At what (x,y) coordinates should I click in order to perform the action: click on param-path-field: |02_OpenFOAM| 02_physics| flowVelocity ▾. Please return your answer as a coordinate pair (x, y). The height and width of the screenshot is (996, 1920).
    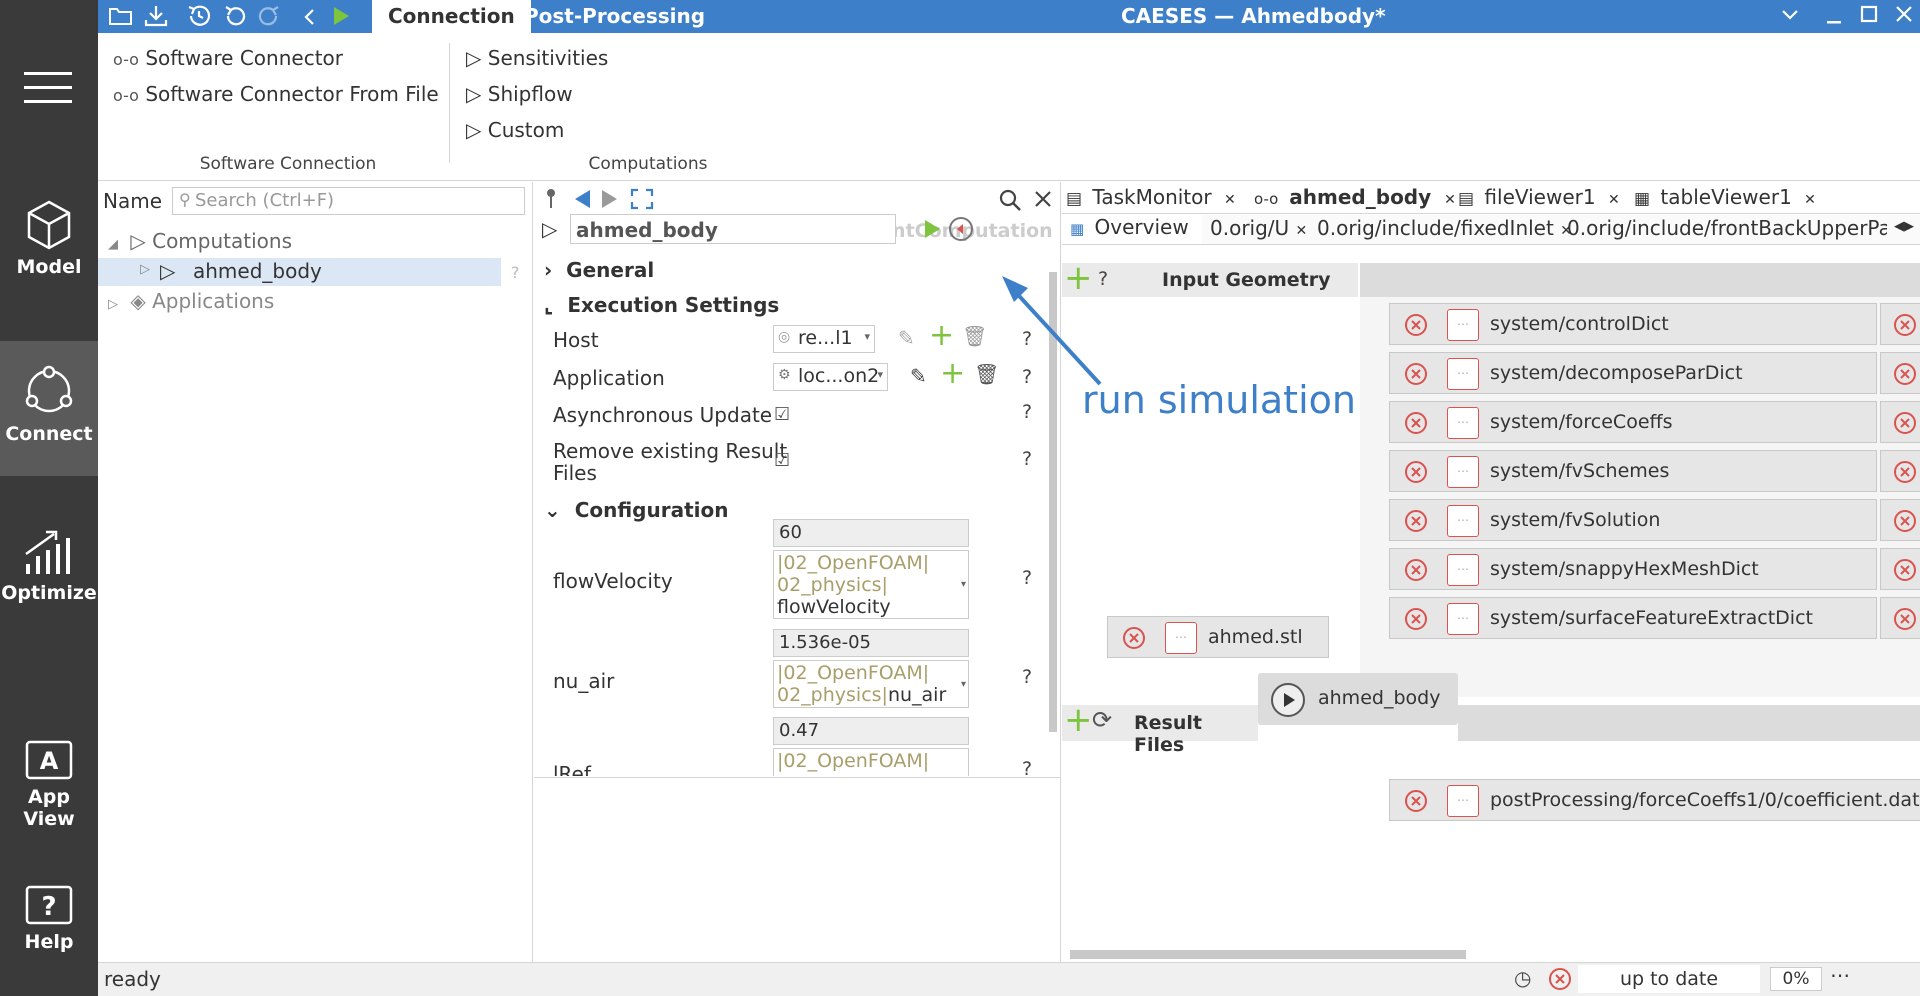
    Looking at the image, I should click on (871, 584).